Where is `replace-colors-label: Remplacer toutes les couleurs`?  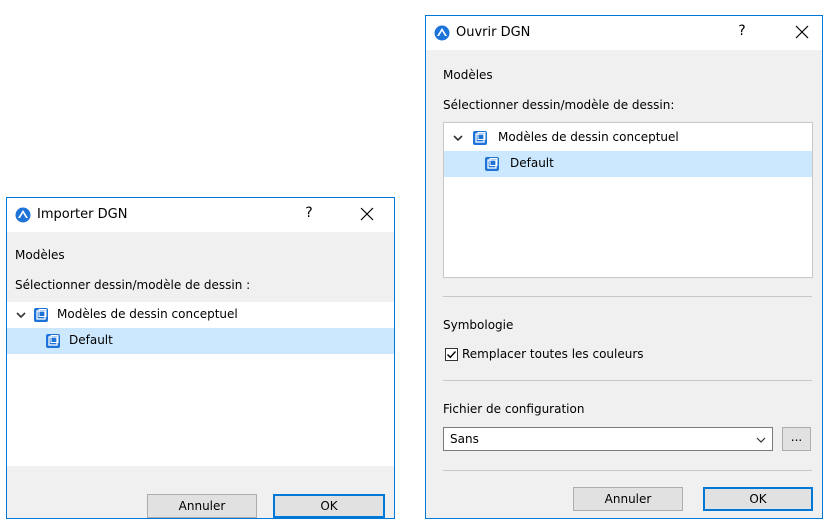 replace-colors-label: Remplacer toutes les couleurs is located at coordinates (553, 354).